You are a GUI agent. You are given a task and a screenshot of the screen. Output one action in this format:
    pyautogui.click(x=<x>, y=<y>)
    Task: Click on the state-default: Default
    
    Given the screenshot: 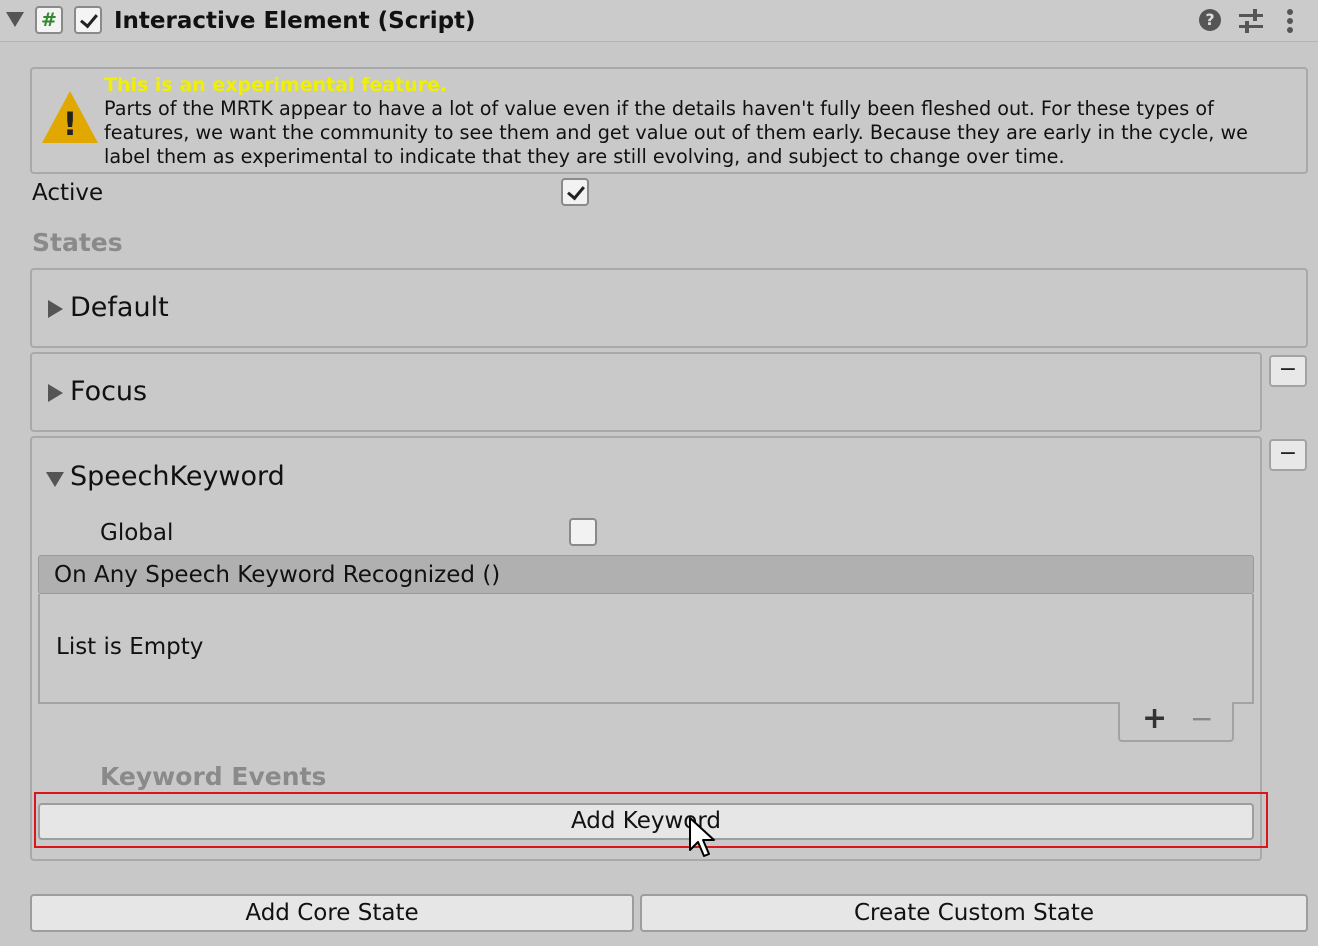 What is the action you would take?
    pyautogui.click(x=669, y=308)
    